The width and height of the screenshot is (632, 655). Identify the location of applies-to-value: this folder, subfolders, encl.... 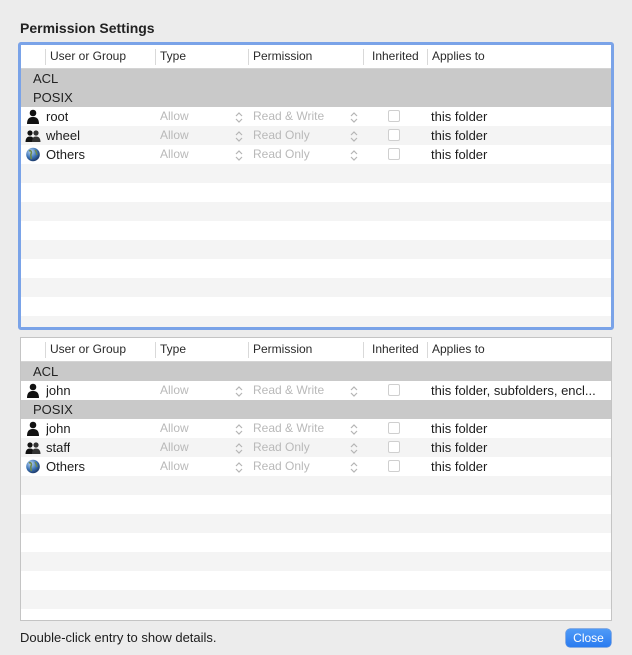
(513, 390).